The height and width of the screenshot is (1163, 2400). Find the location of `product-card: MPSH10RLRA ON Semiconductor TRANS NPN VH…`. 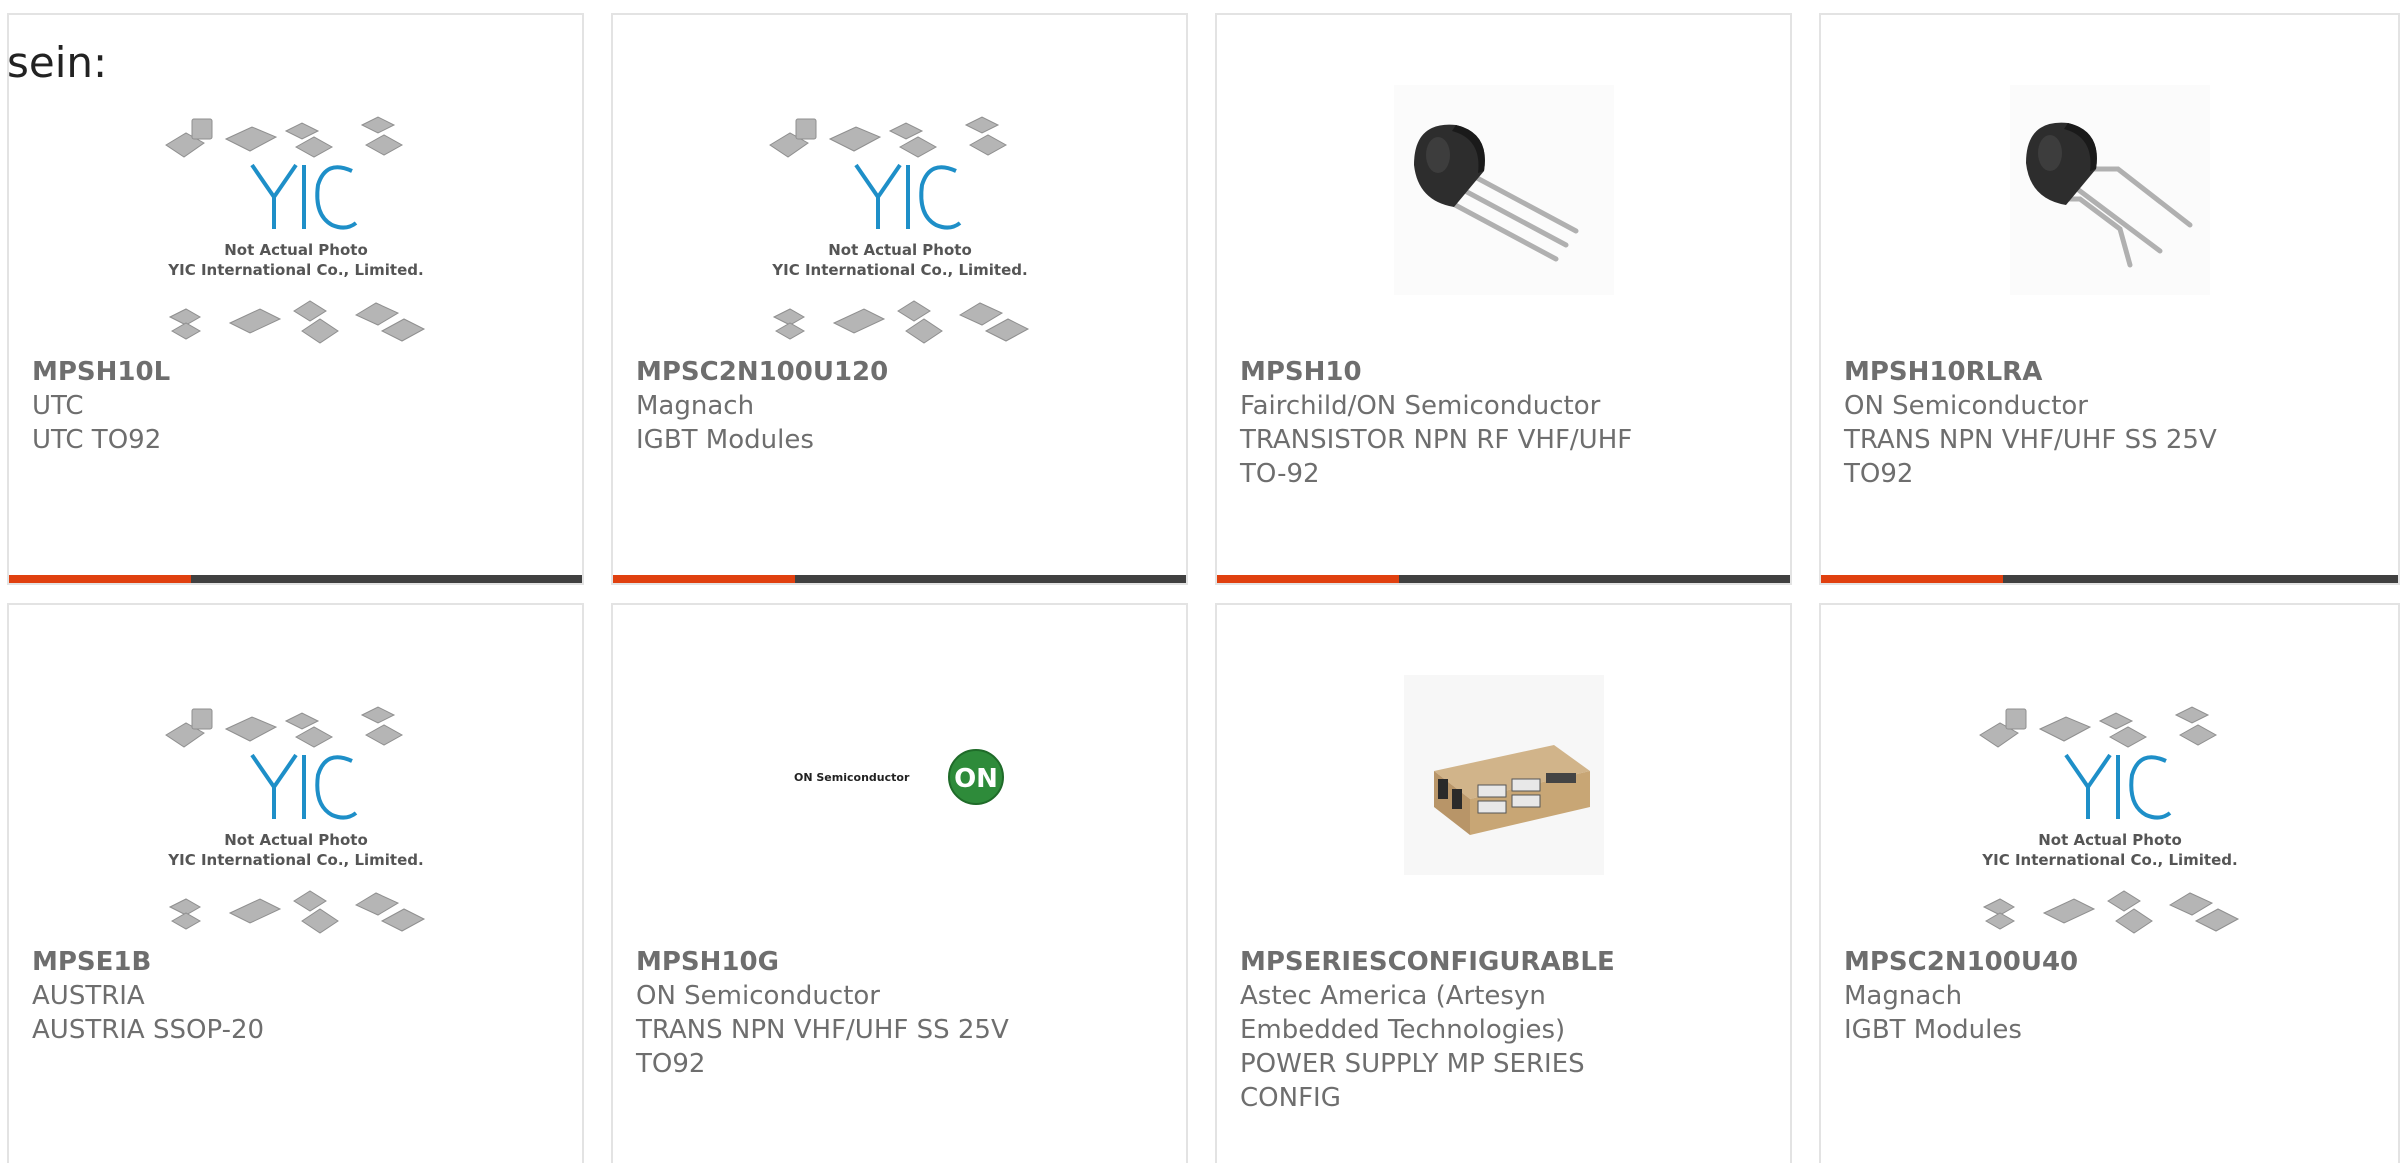

product-card: MPSH10RLRA ON Semiconductor TRANS NPN VH… is located at coordinates (2109, 299).